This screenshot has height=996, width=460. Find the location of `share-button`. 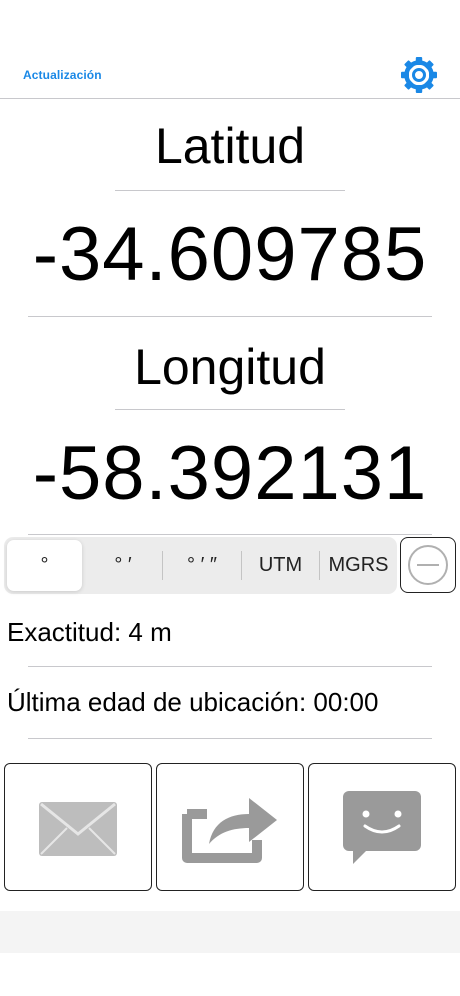

share-button is located at coordinates (230, 827).